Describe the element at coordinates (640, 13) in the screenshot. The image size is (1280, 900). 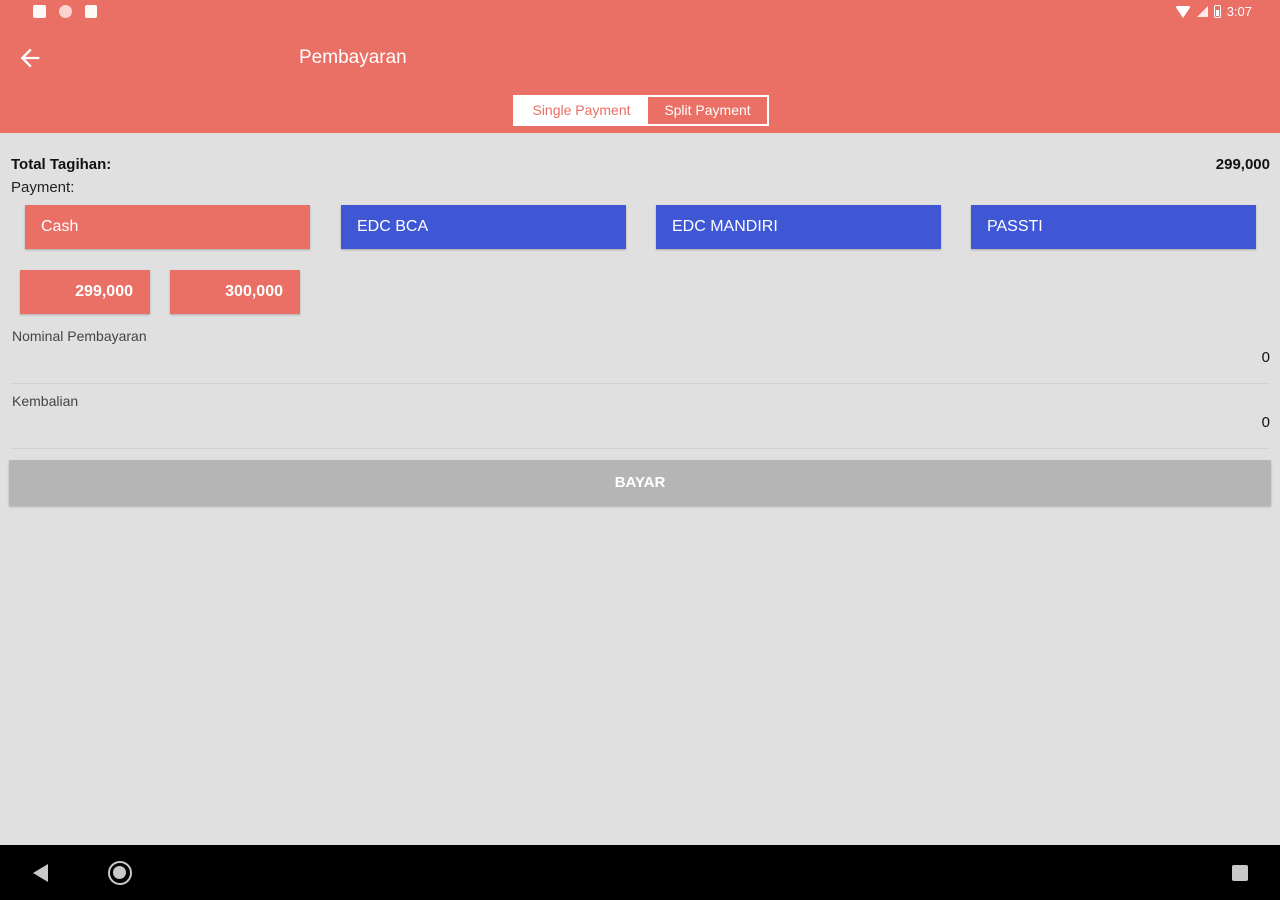
I see `status-bar: 3:07` at that location.